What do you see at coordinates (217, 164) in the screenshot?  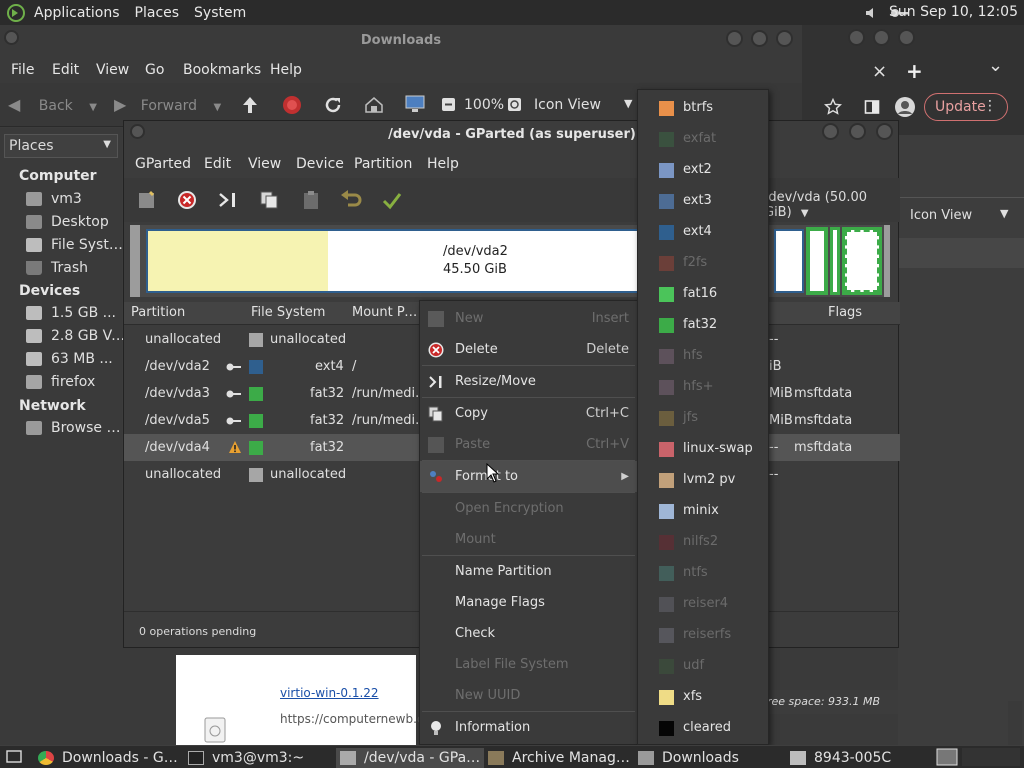 I see `gparted-menu-edit: Edit` at bounding box center [217, 164].